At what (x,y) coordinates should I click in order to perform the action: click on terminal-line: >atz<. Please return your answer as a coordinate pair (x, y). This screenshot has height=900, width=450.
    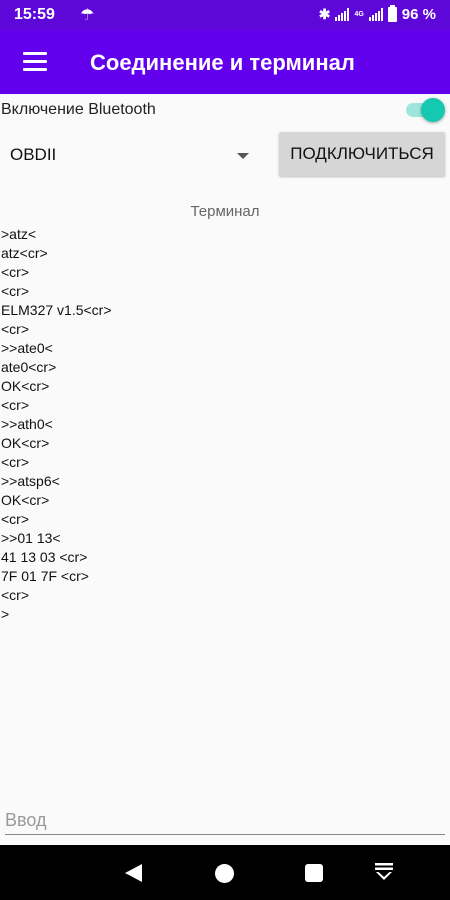
    Looking at the image, I should click on (19, 234).